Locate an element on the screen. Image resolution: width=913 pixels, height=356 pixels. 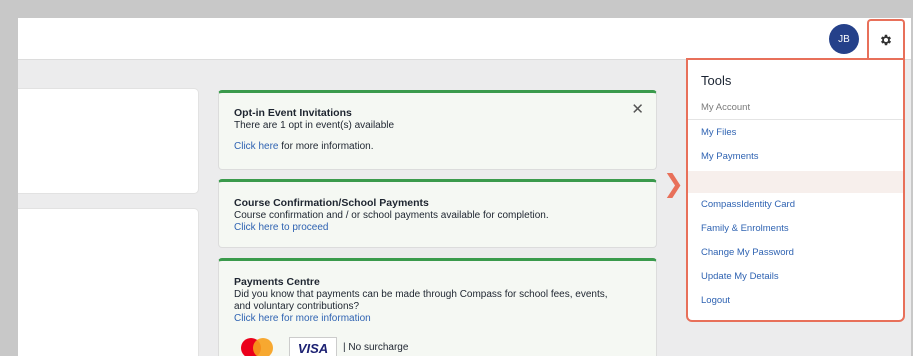
payment-card-logos: VISA | No surcharge is located at coordinates (323, 346).